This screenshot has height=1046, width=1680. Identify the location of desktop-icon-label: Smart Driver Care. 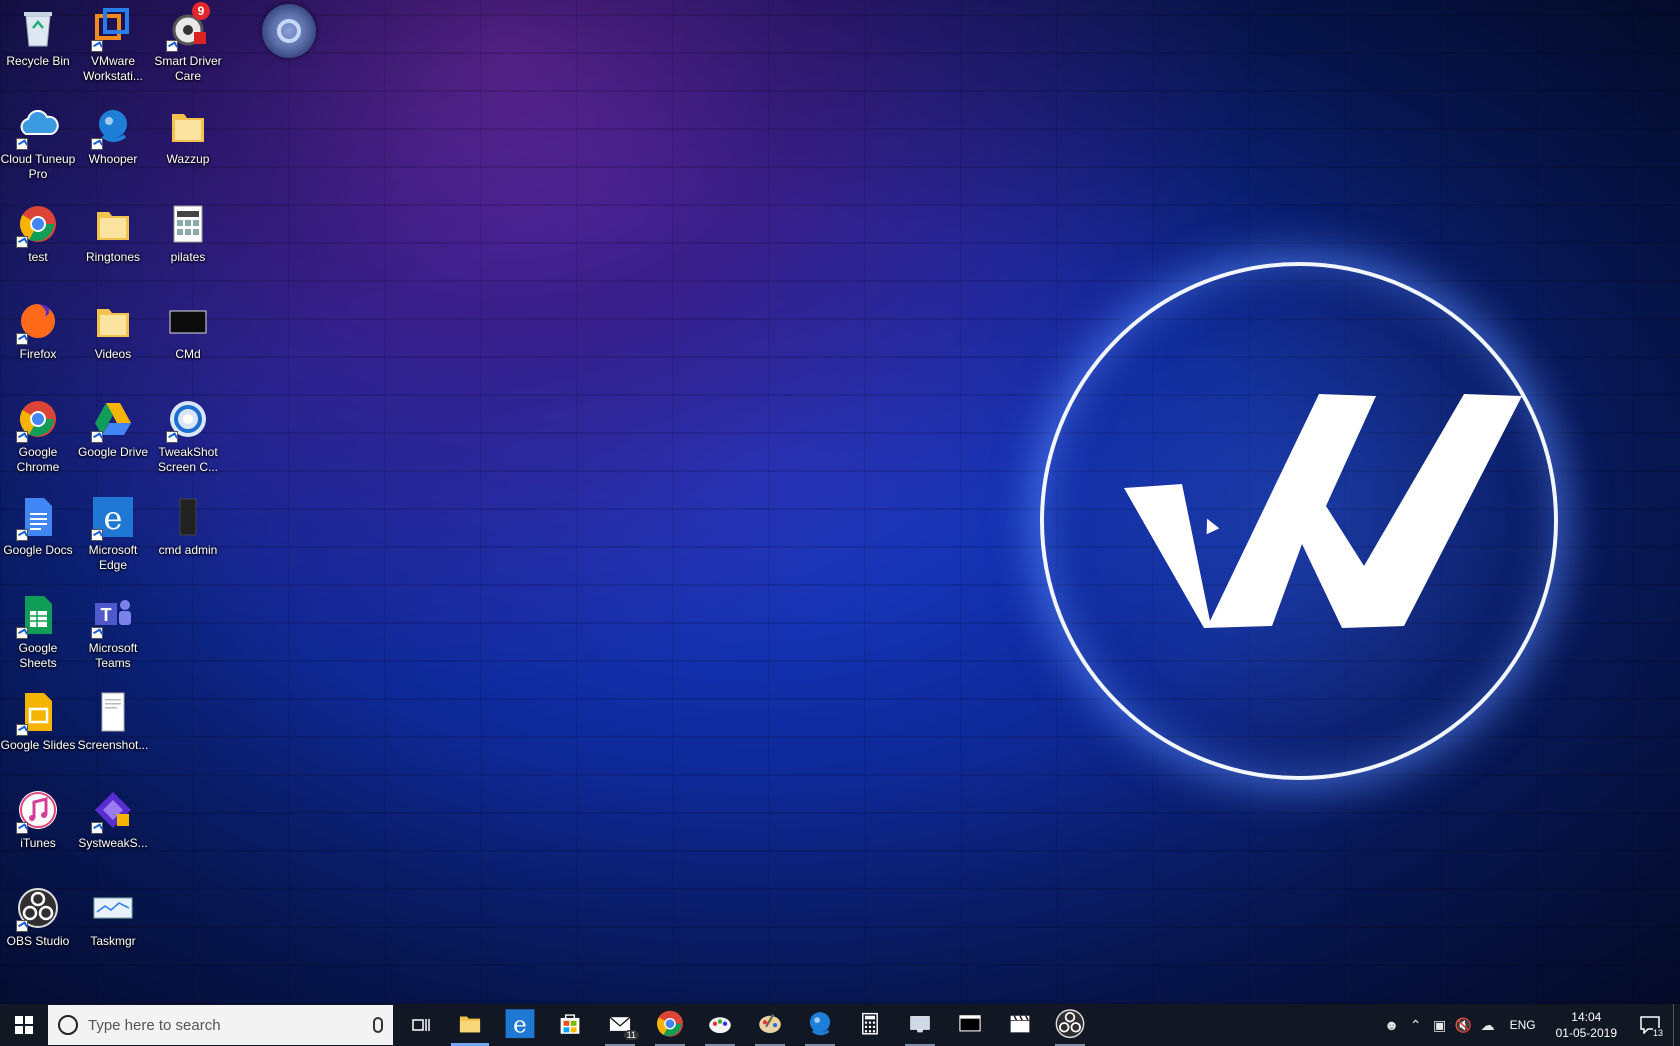
(188, 68).